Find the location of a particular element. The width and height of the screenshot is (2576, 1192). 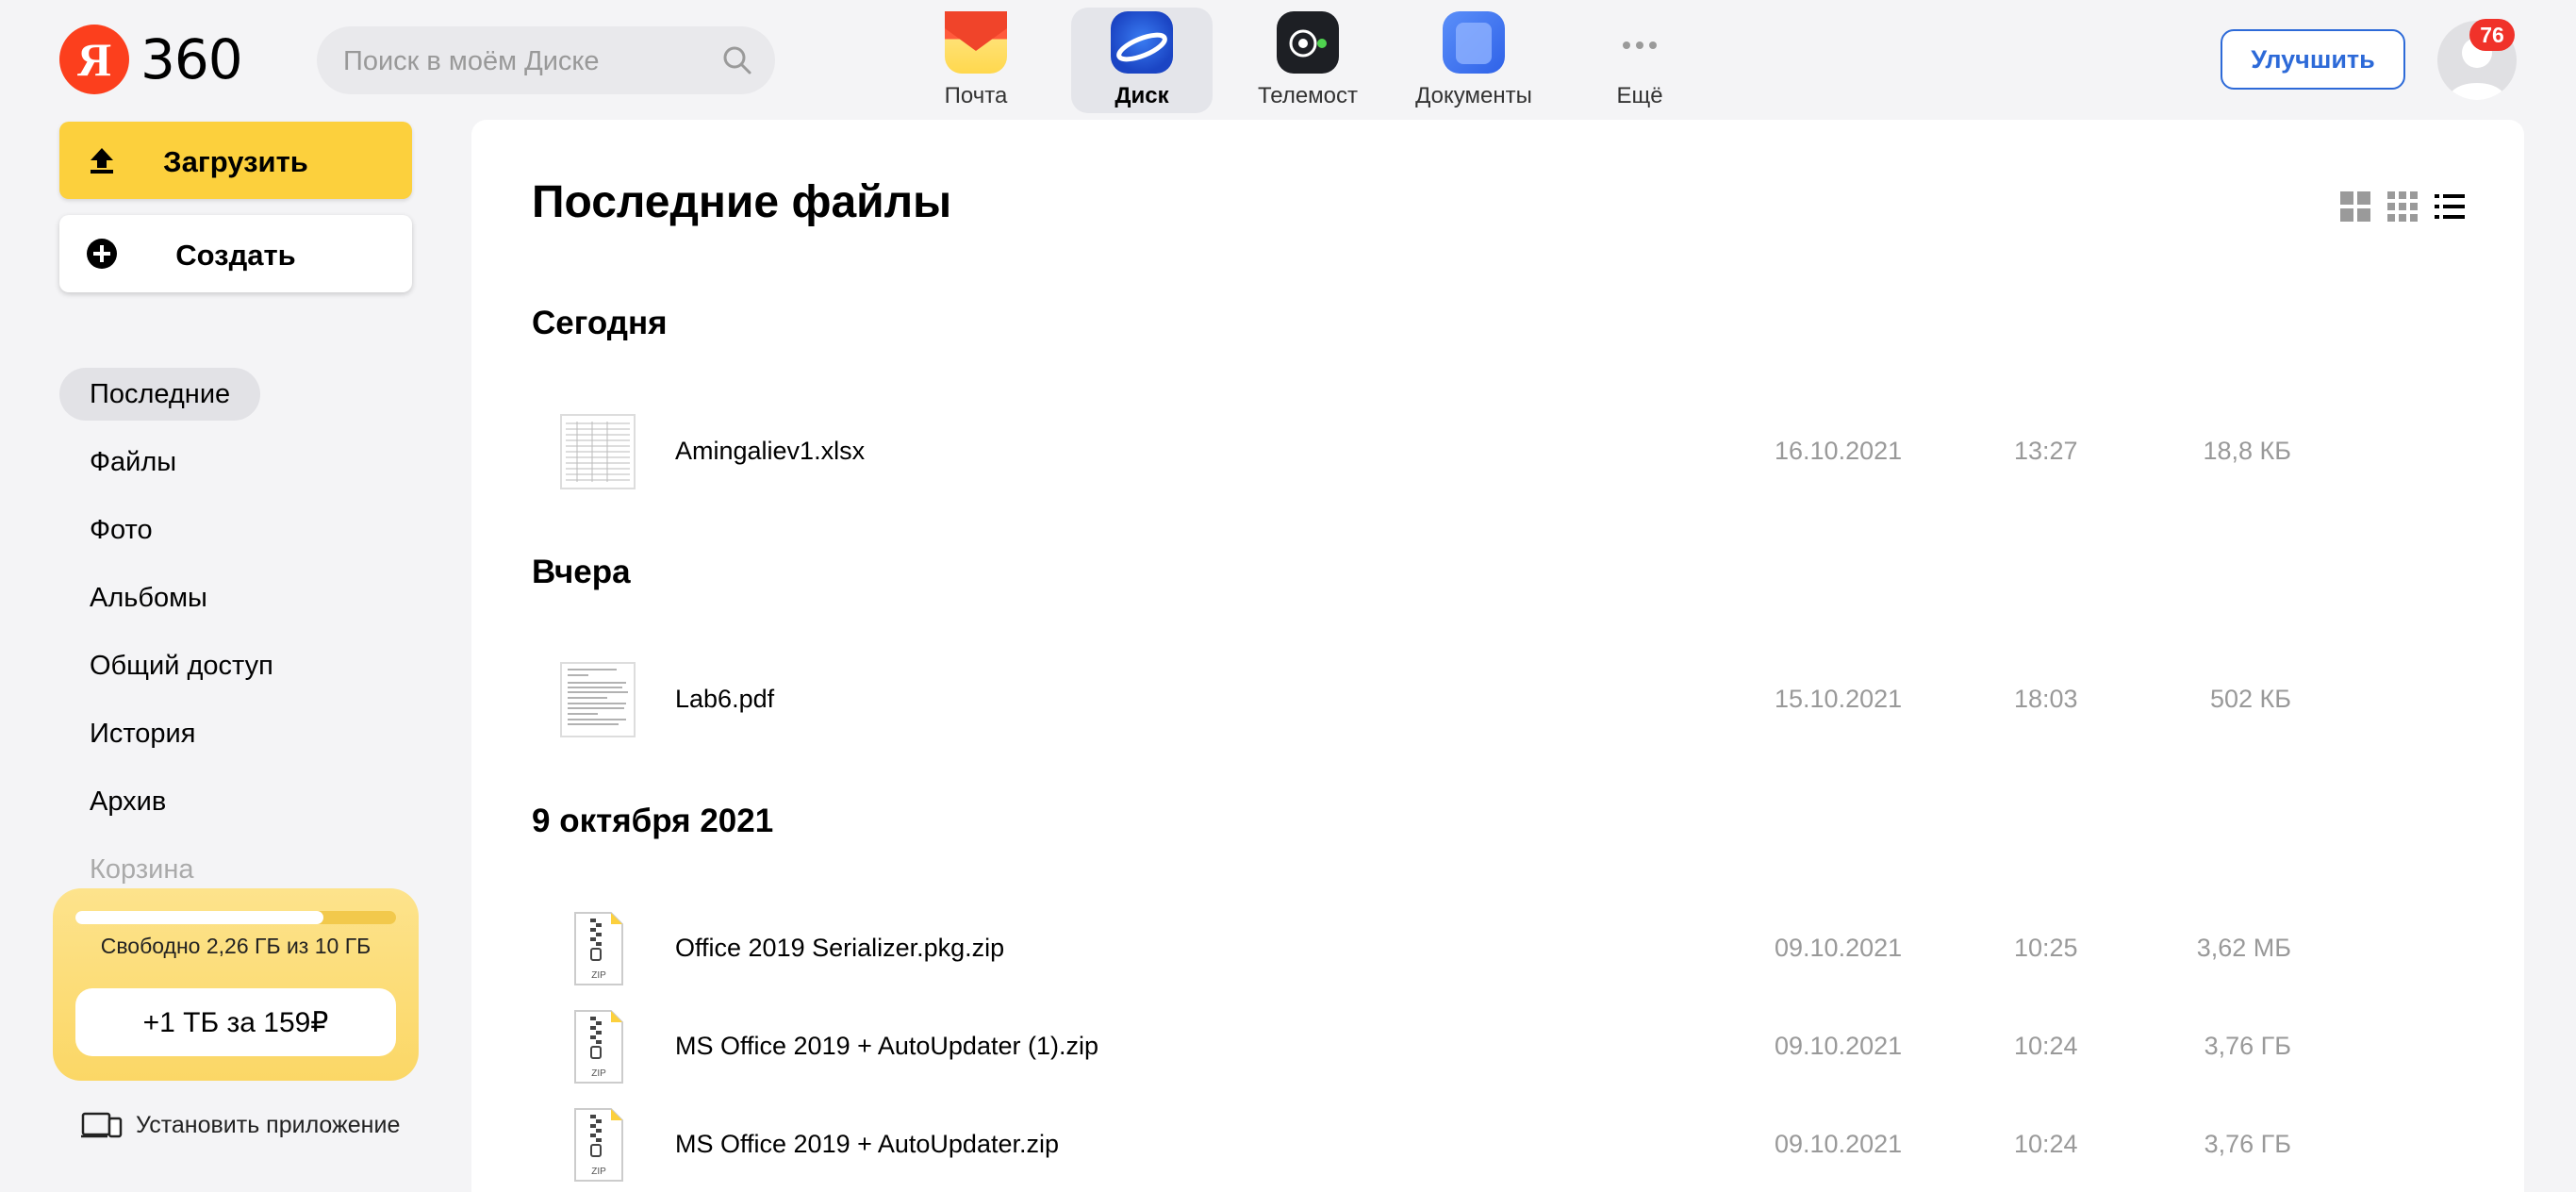

sidebar-item-files: Файлы is located at coordinates (132, 462).